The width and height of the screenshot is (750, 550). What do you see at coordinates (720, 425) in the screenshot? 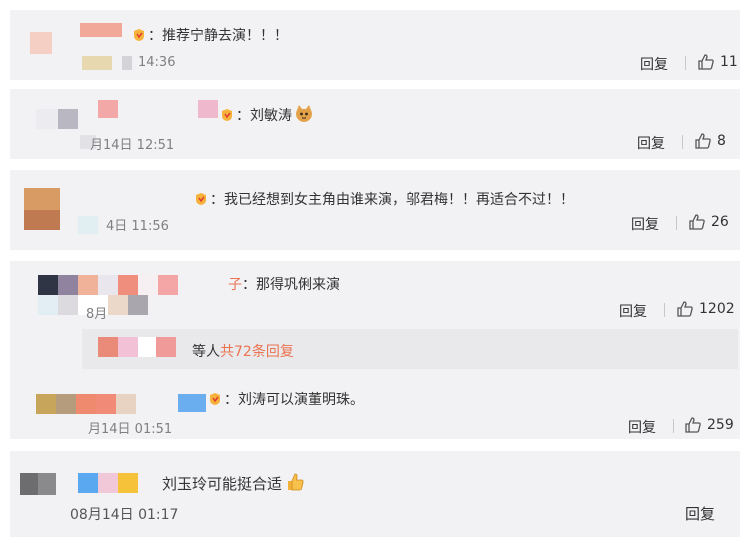
I see `like-count: 259` at bounding box center [720, 425].